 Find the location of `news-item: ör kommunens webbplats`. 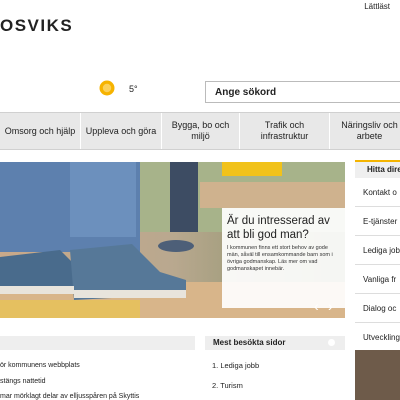

news-item: ör kommunens webbplats is located at coordinates (40, 365).